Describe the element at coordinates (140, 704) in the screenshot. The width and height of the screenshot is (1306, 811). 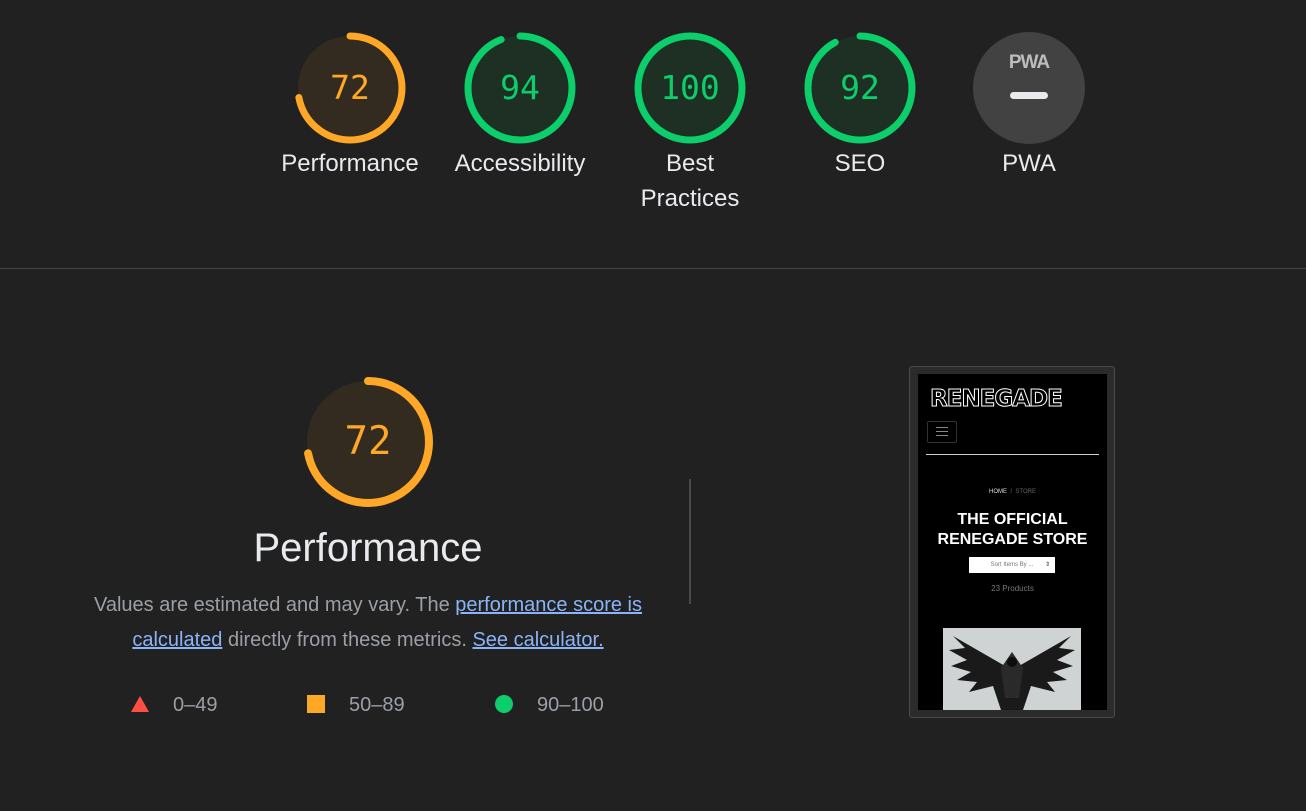
I see `triangle-icon` at that location.